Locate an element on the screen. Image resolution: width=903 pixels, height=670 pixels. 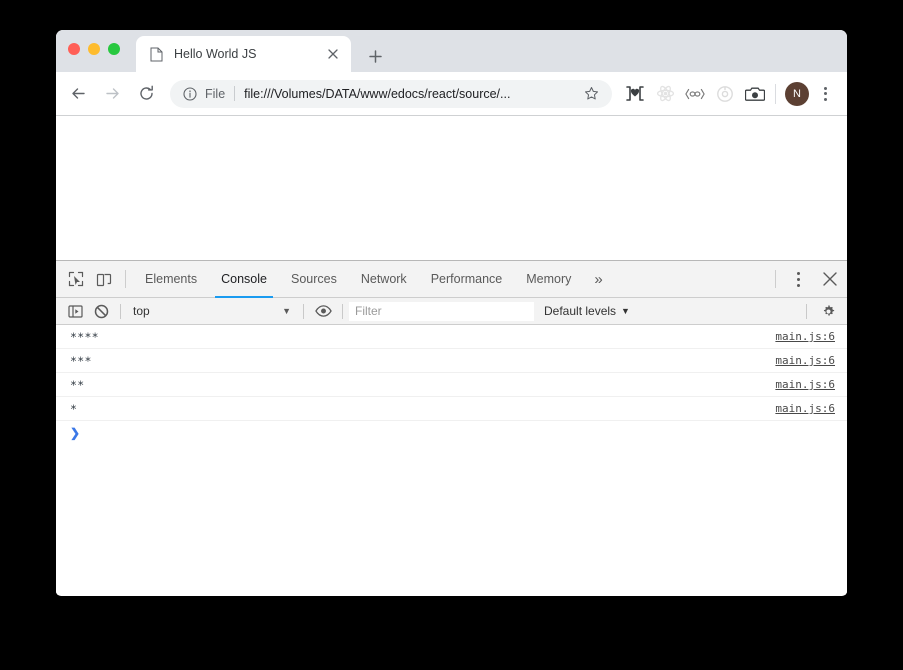
live-expression-eye-icon is located at coordinates (323, 311).